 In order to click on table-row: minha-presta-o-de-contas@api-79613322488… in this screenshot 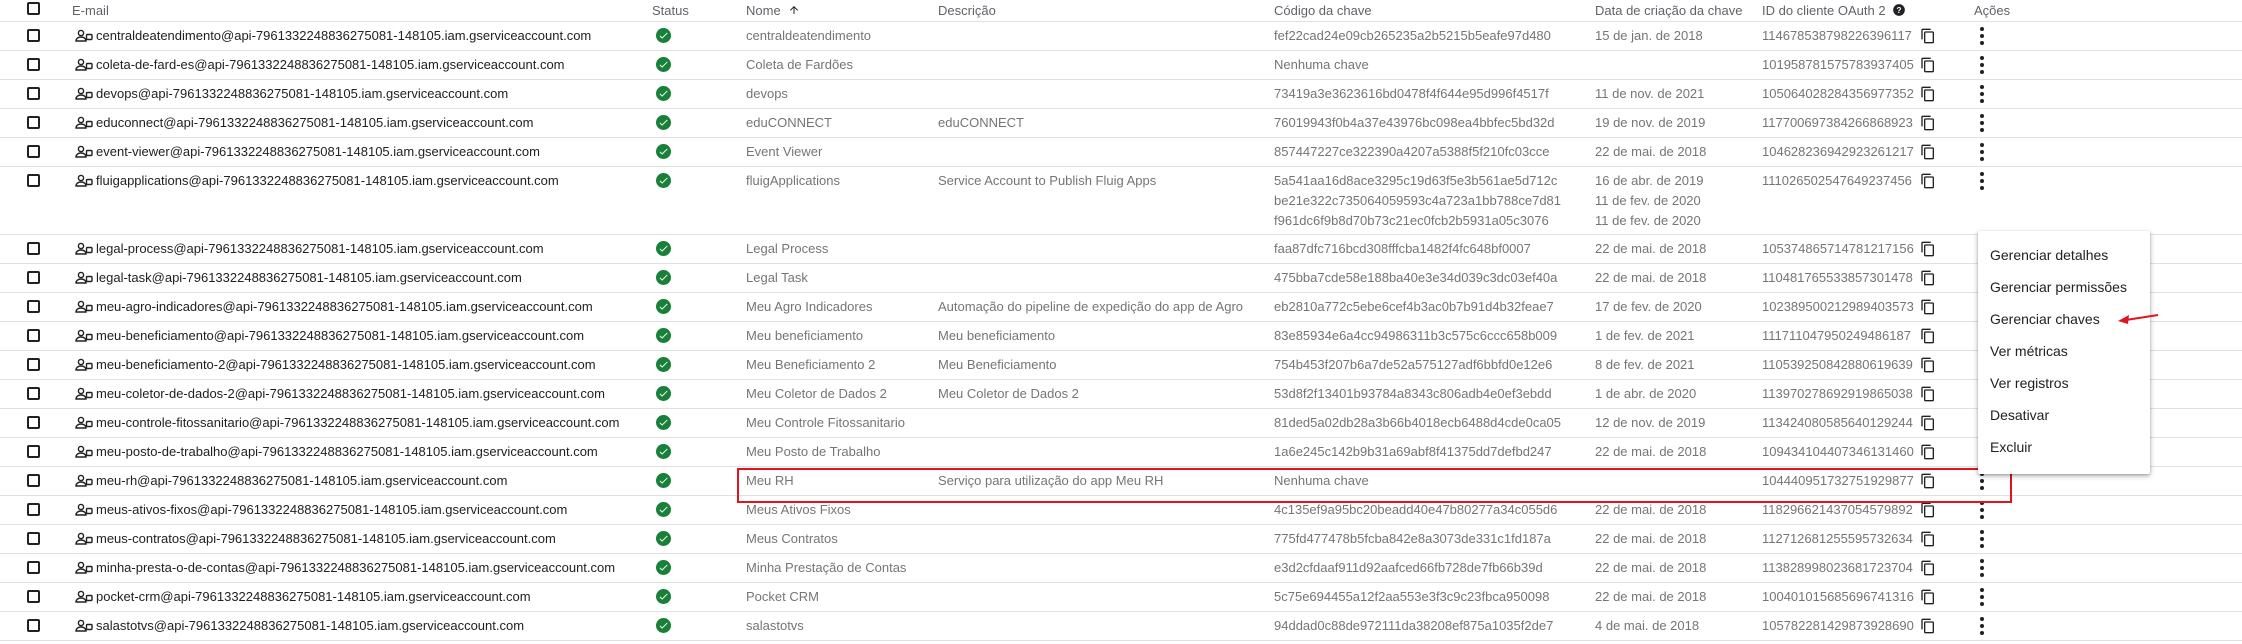, I will do `click(1121, 568)`.